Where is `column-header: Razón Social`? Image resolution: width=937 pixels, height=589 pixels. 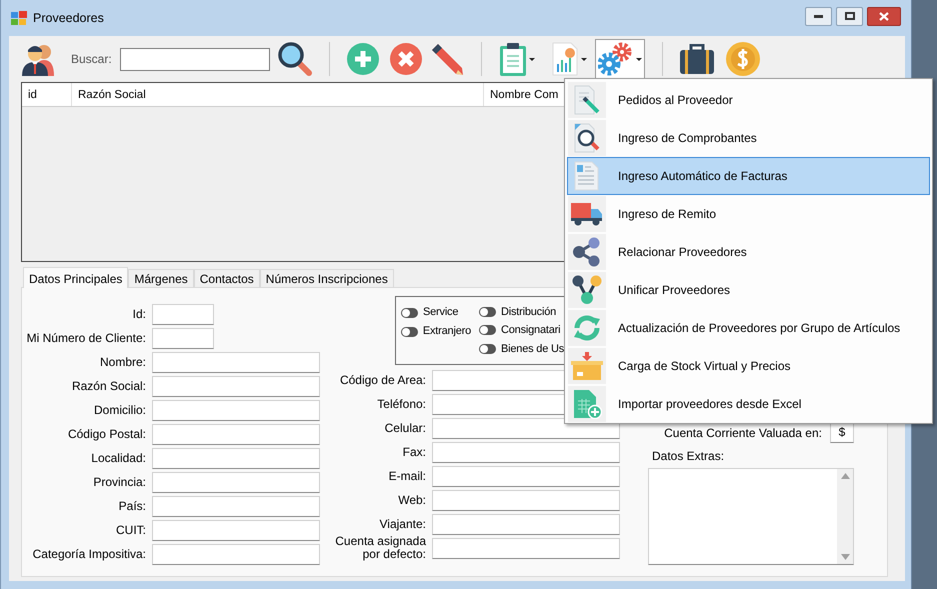
column-header: Razón Social is located at coordinates (278, 94).